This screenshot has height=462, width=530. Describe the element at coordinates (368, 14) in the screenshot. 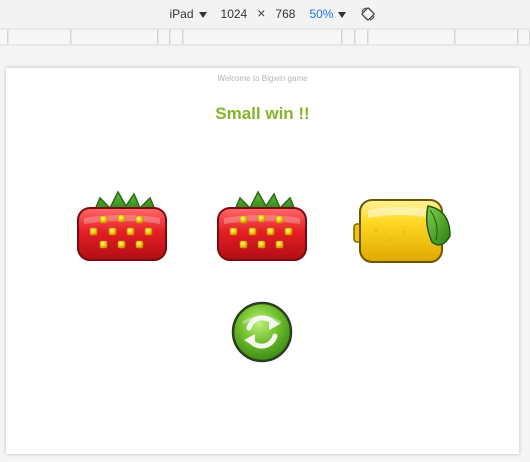

I see `rotate-icon` at that location.